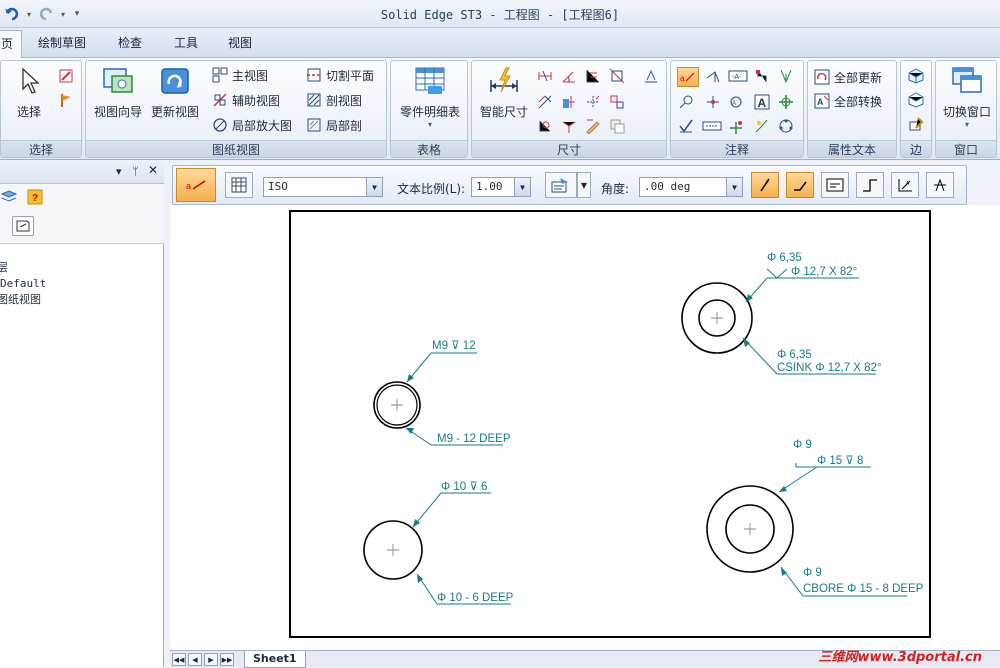 Image resolution: width=1000 pixels, height=668 pixels. Describe the element at coordinates (464, 487) in the screenshot. I see `hole-10-top-text: Φ 10 ⊽ 6` at that location.